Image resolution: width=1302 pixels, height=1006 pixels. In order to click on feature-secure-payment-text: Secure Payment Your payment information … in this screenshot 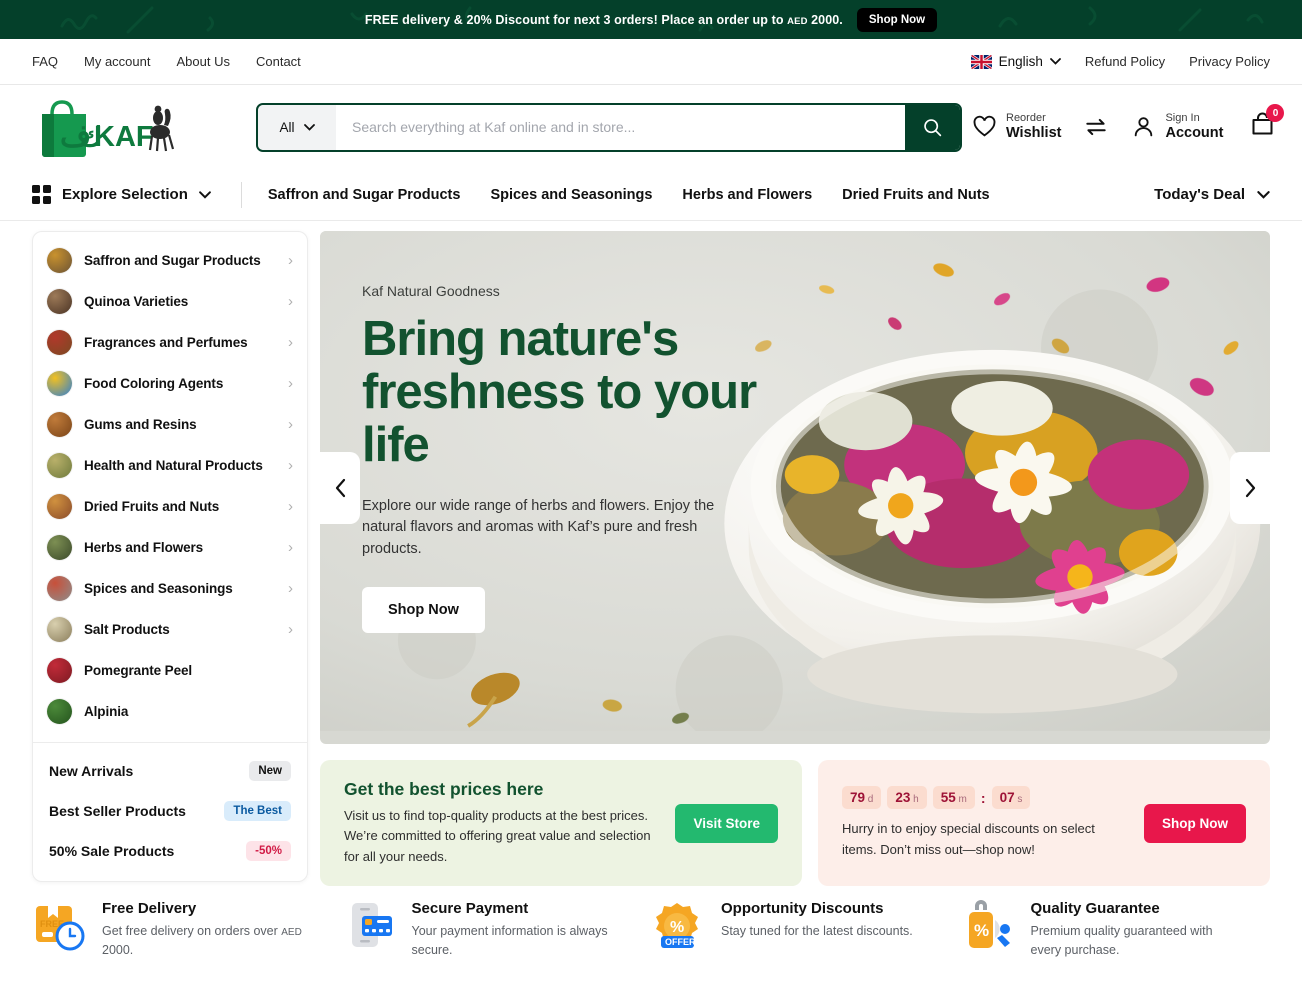, I will do `click(519, 930)`.